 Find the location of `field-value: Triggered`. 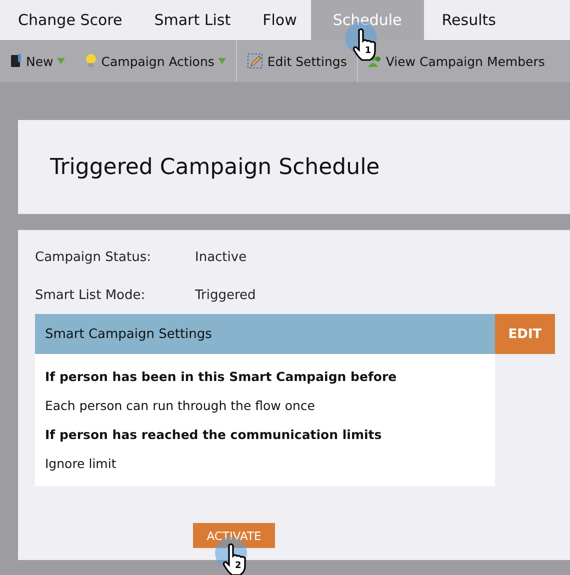

field-value: Triggered is located at coordinates (225, 295).